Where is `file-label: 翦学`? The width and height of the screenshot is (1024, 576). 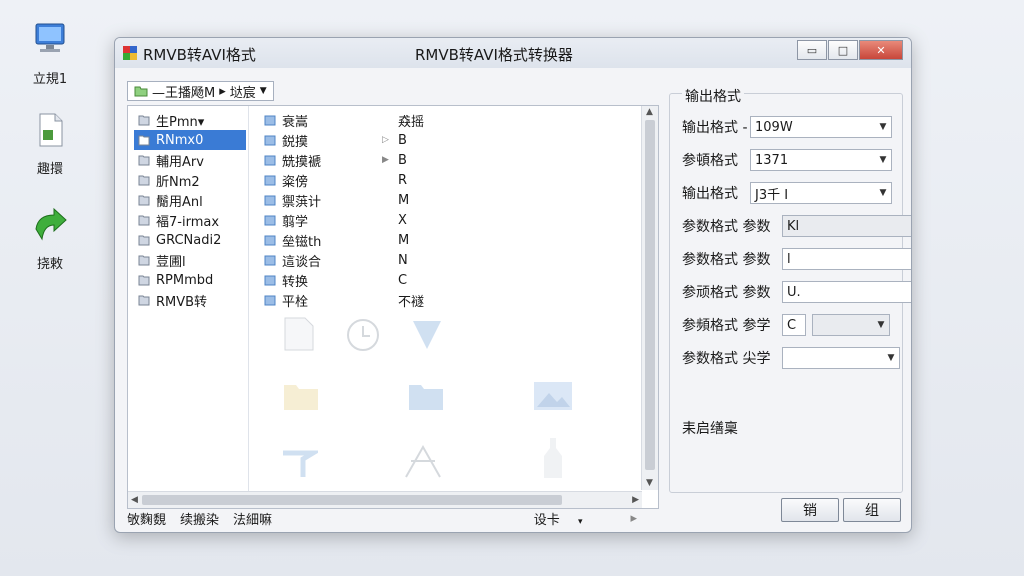
file-label: 翦学 is located at coordinates (295, 222).